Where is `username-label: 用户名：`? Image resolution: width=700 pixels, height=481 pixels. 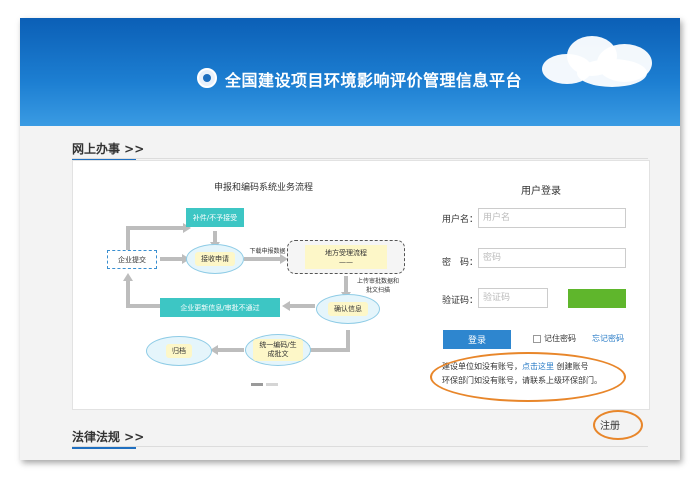 username-label: 用户名： is located at coordinates (460, 220).